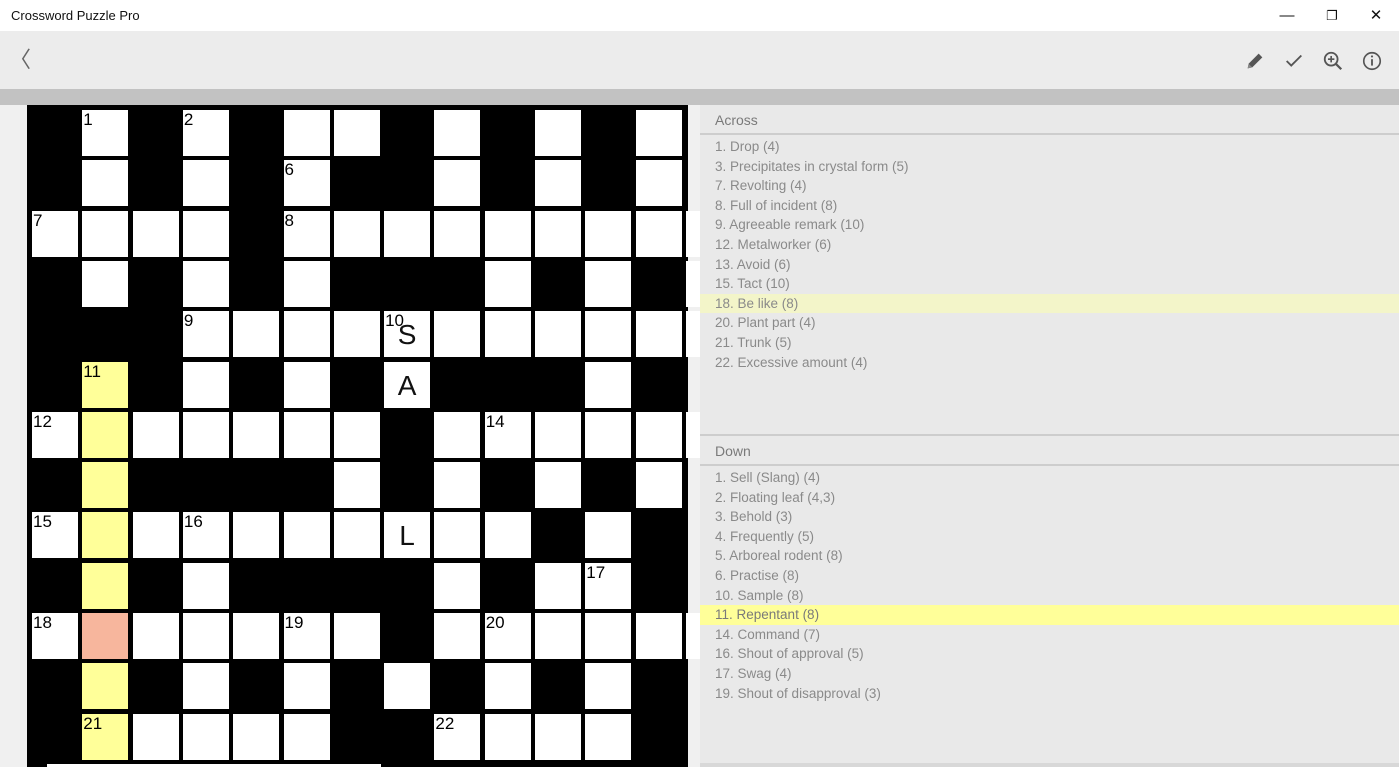  What do you see at coordinates (1294, 61) in the screenshot?
I see `check-button` at bounding box center [1294, 61].